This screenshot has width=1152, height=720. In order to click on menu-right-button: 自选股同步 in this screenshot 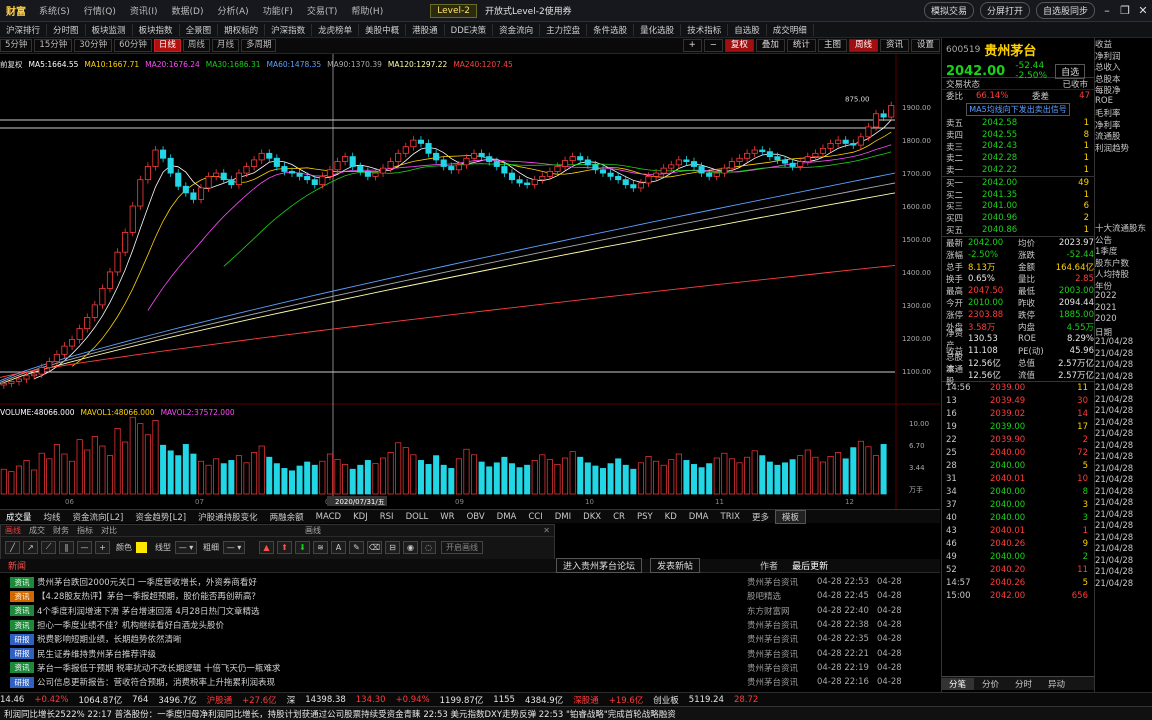, I will do `click(1065, 10)`.